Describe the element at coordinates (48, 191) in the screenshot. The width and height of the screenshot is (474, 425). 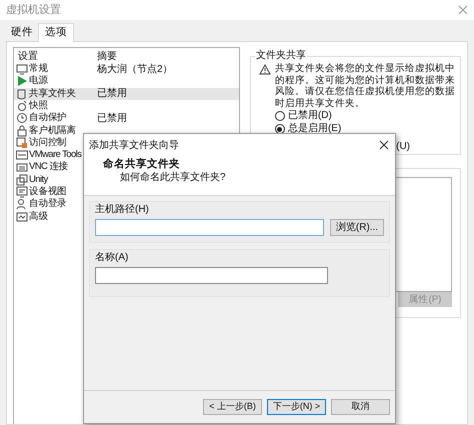
I see `setting-name: 设备视图` at that location.